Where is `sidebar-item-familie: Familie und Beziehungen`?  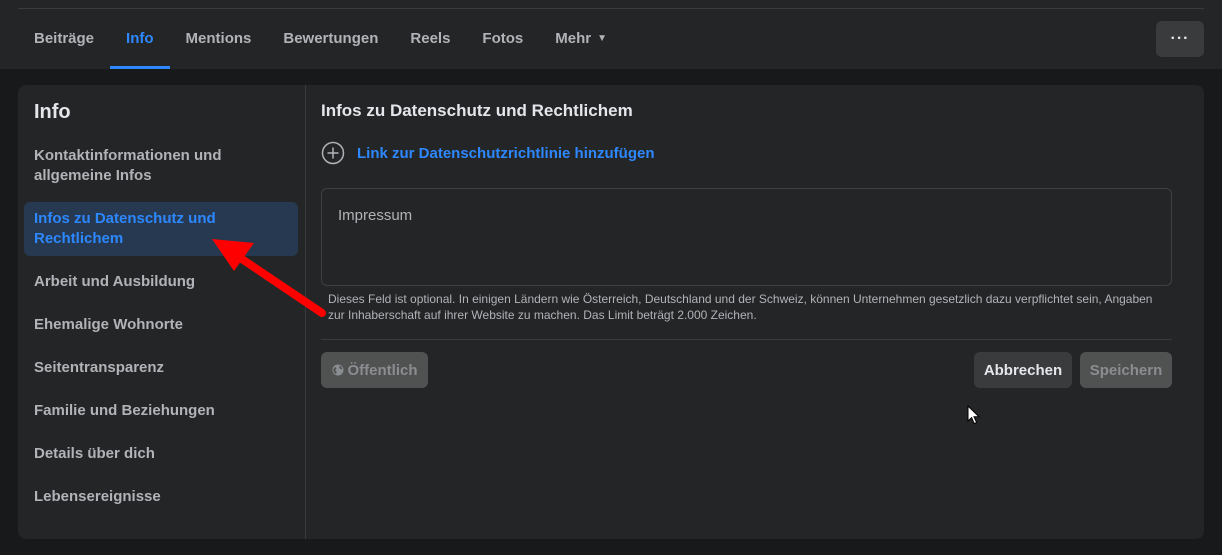
sidebar-item-familie: Familie und Beziehungen is located at coordinates (161, 411).